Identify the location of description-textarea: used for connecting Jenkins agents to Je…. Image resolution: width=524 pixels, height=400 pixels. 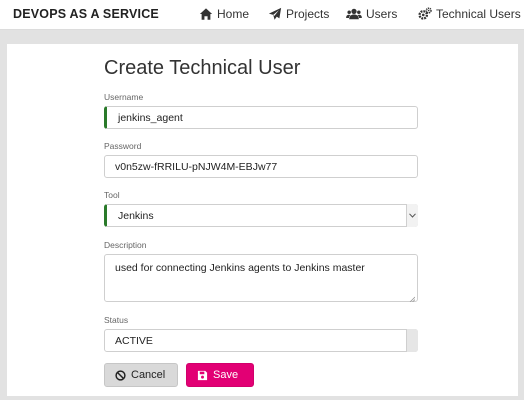
(261, 278).